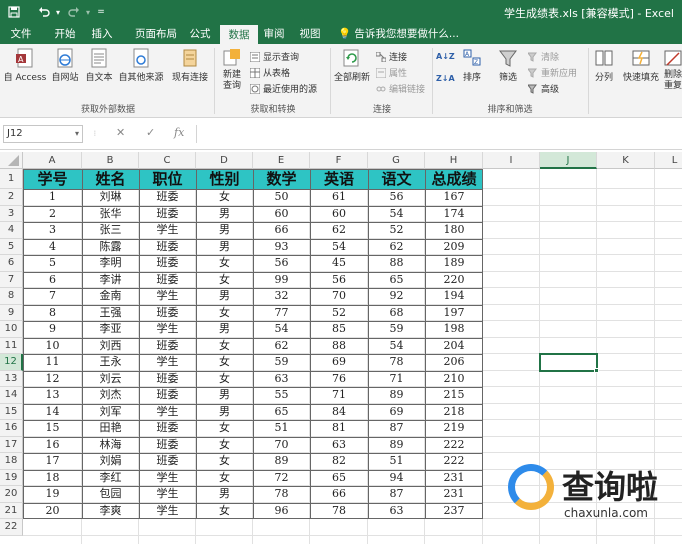 The image size is (682, 544). Describe the element at coordinates (454, 346) in the screenshot. I see `table-cell: 204` at that location.